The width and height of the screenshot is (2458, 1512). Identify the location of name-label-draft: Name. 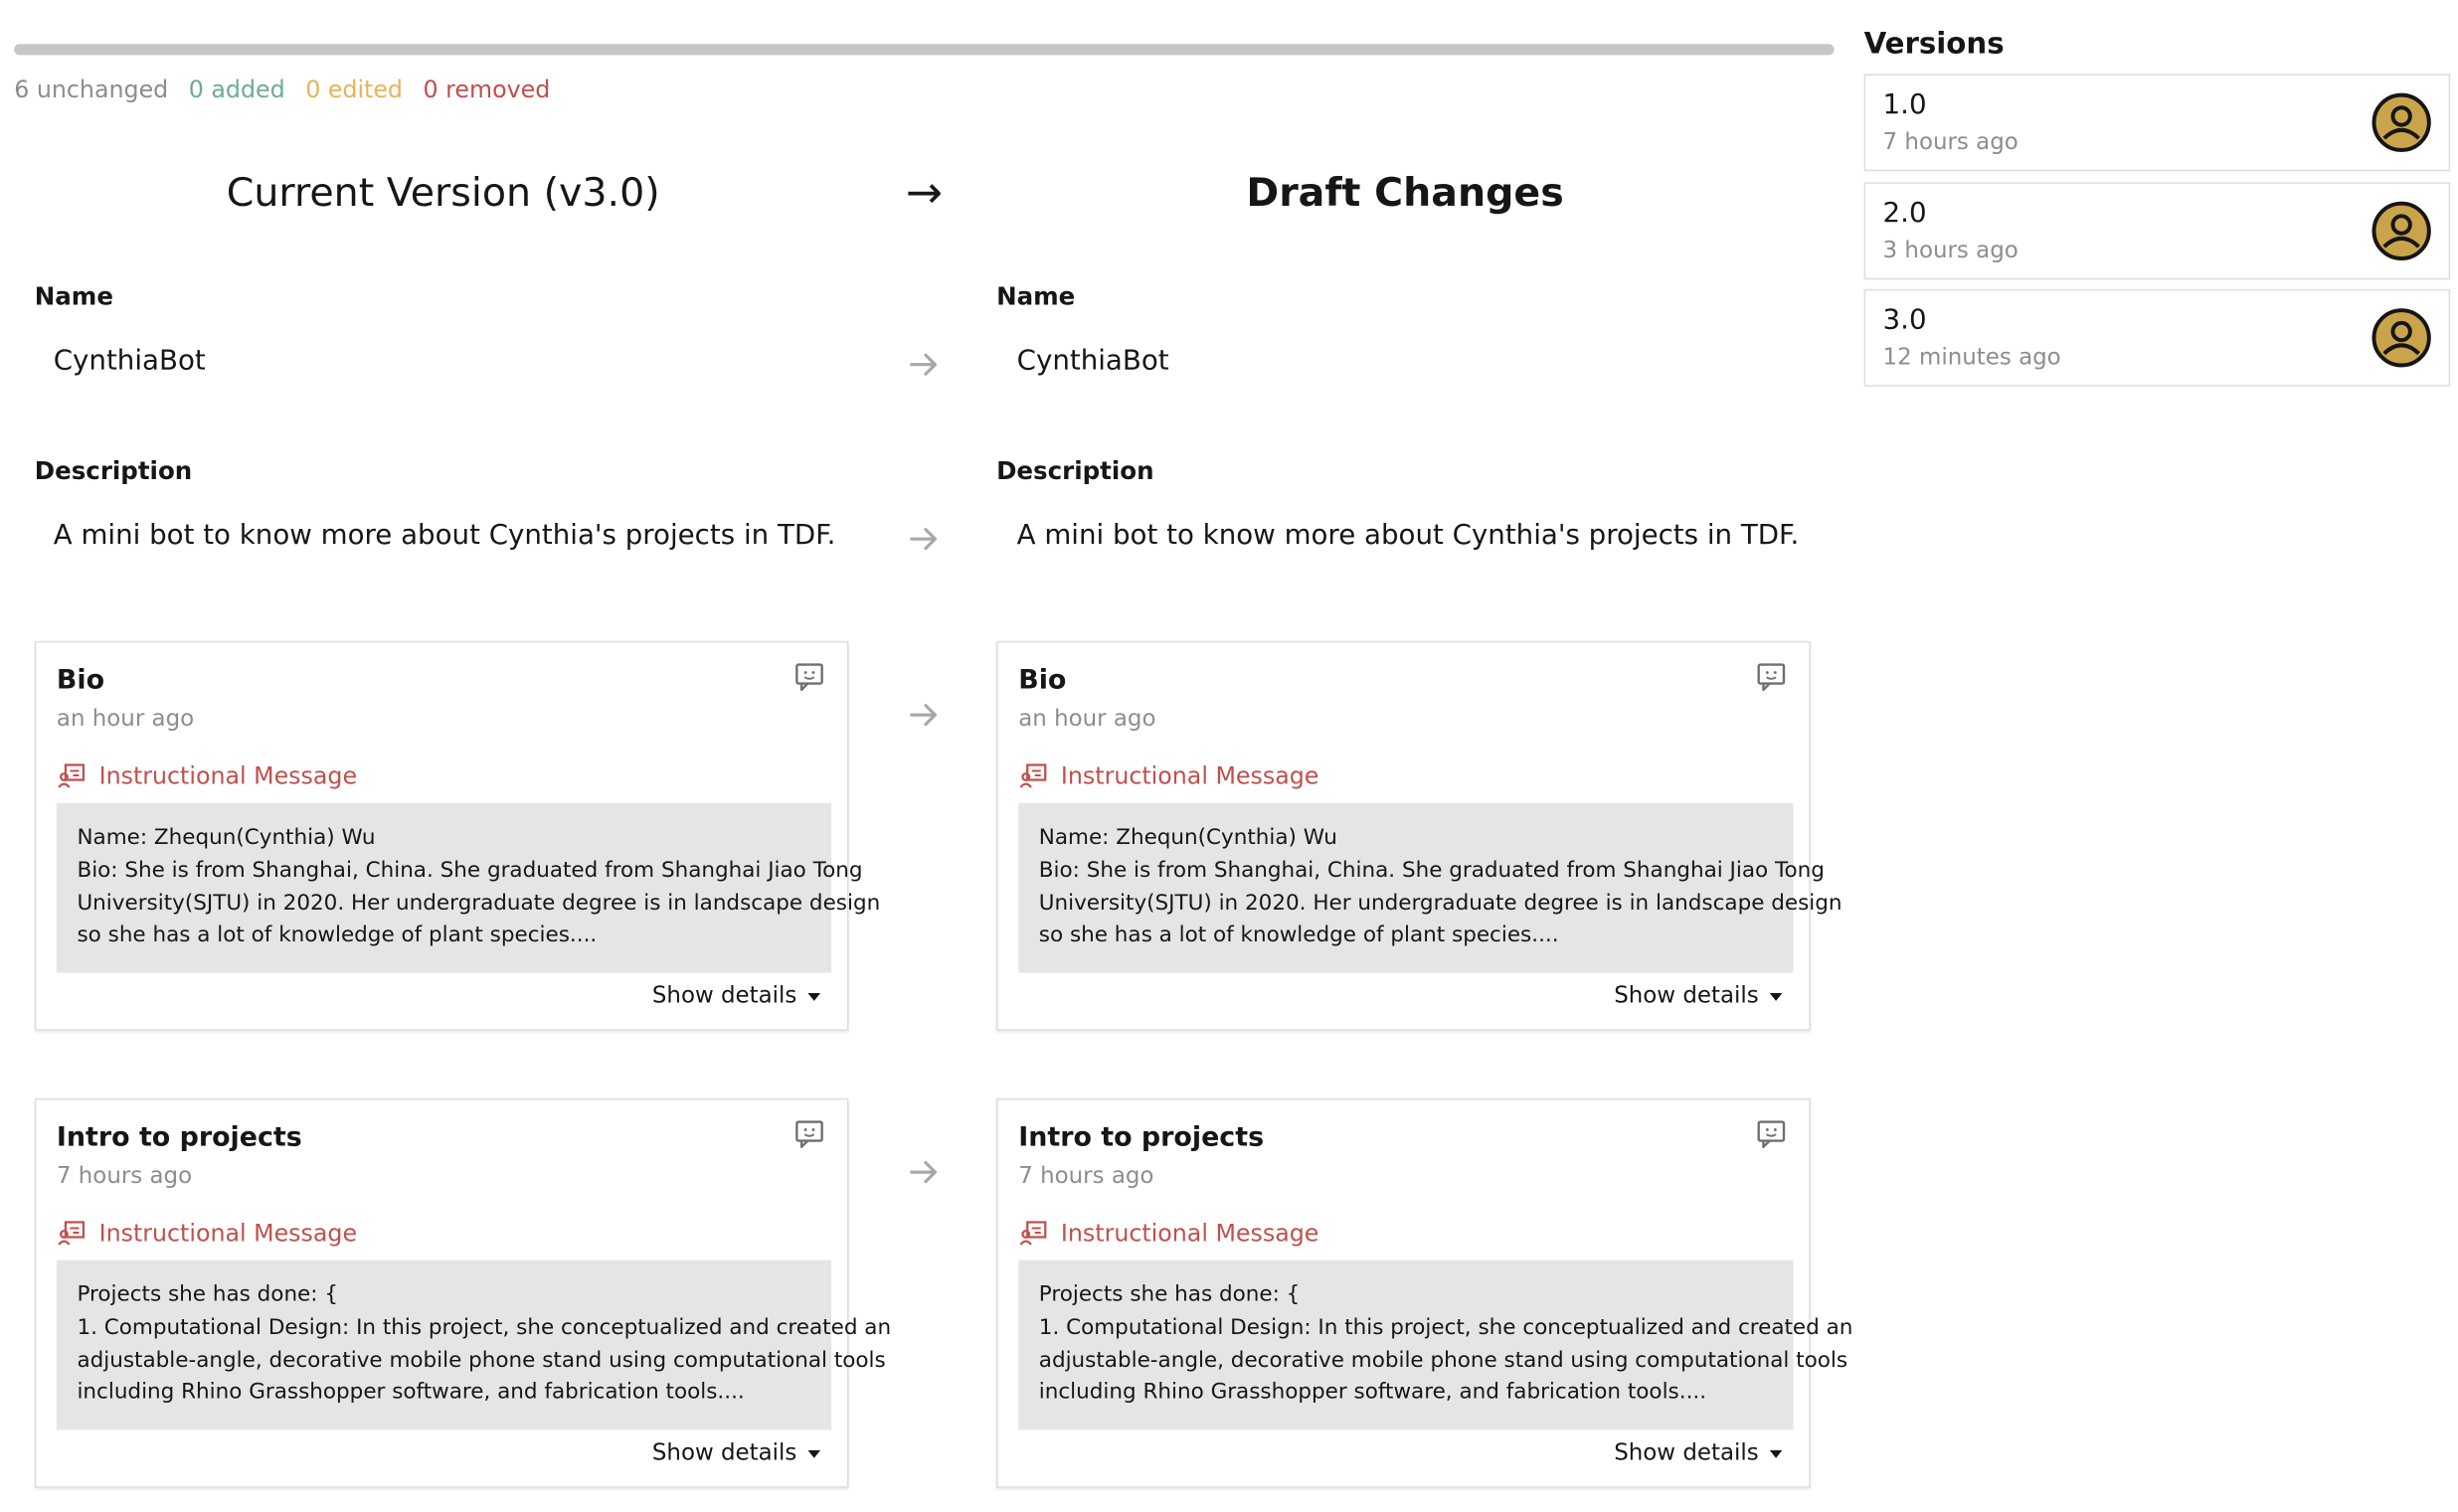
(1036, 296).